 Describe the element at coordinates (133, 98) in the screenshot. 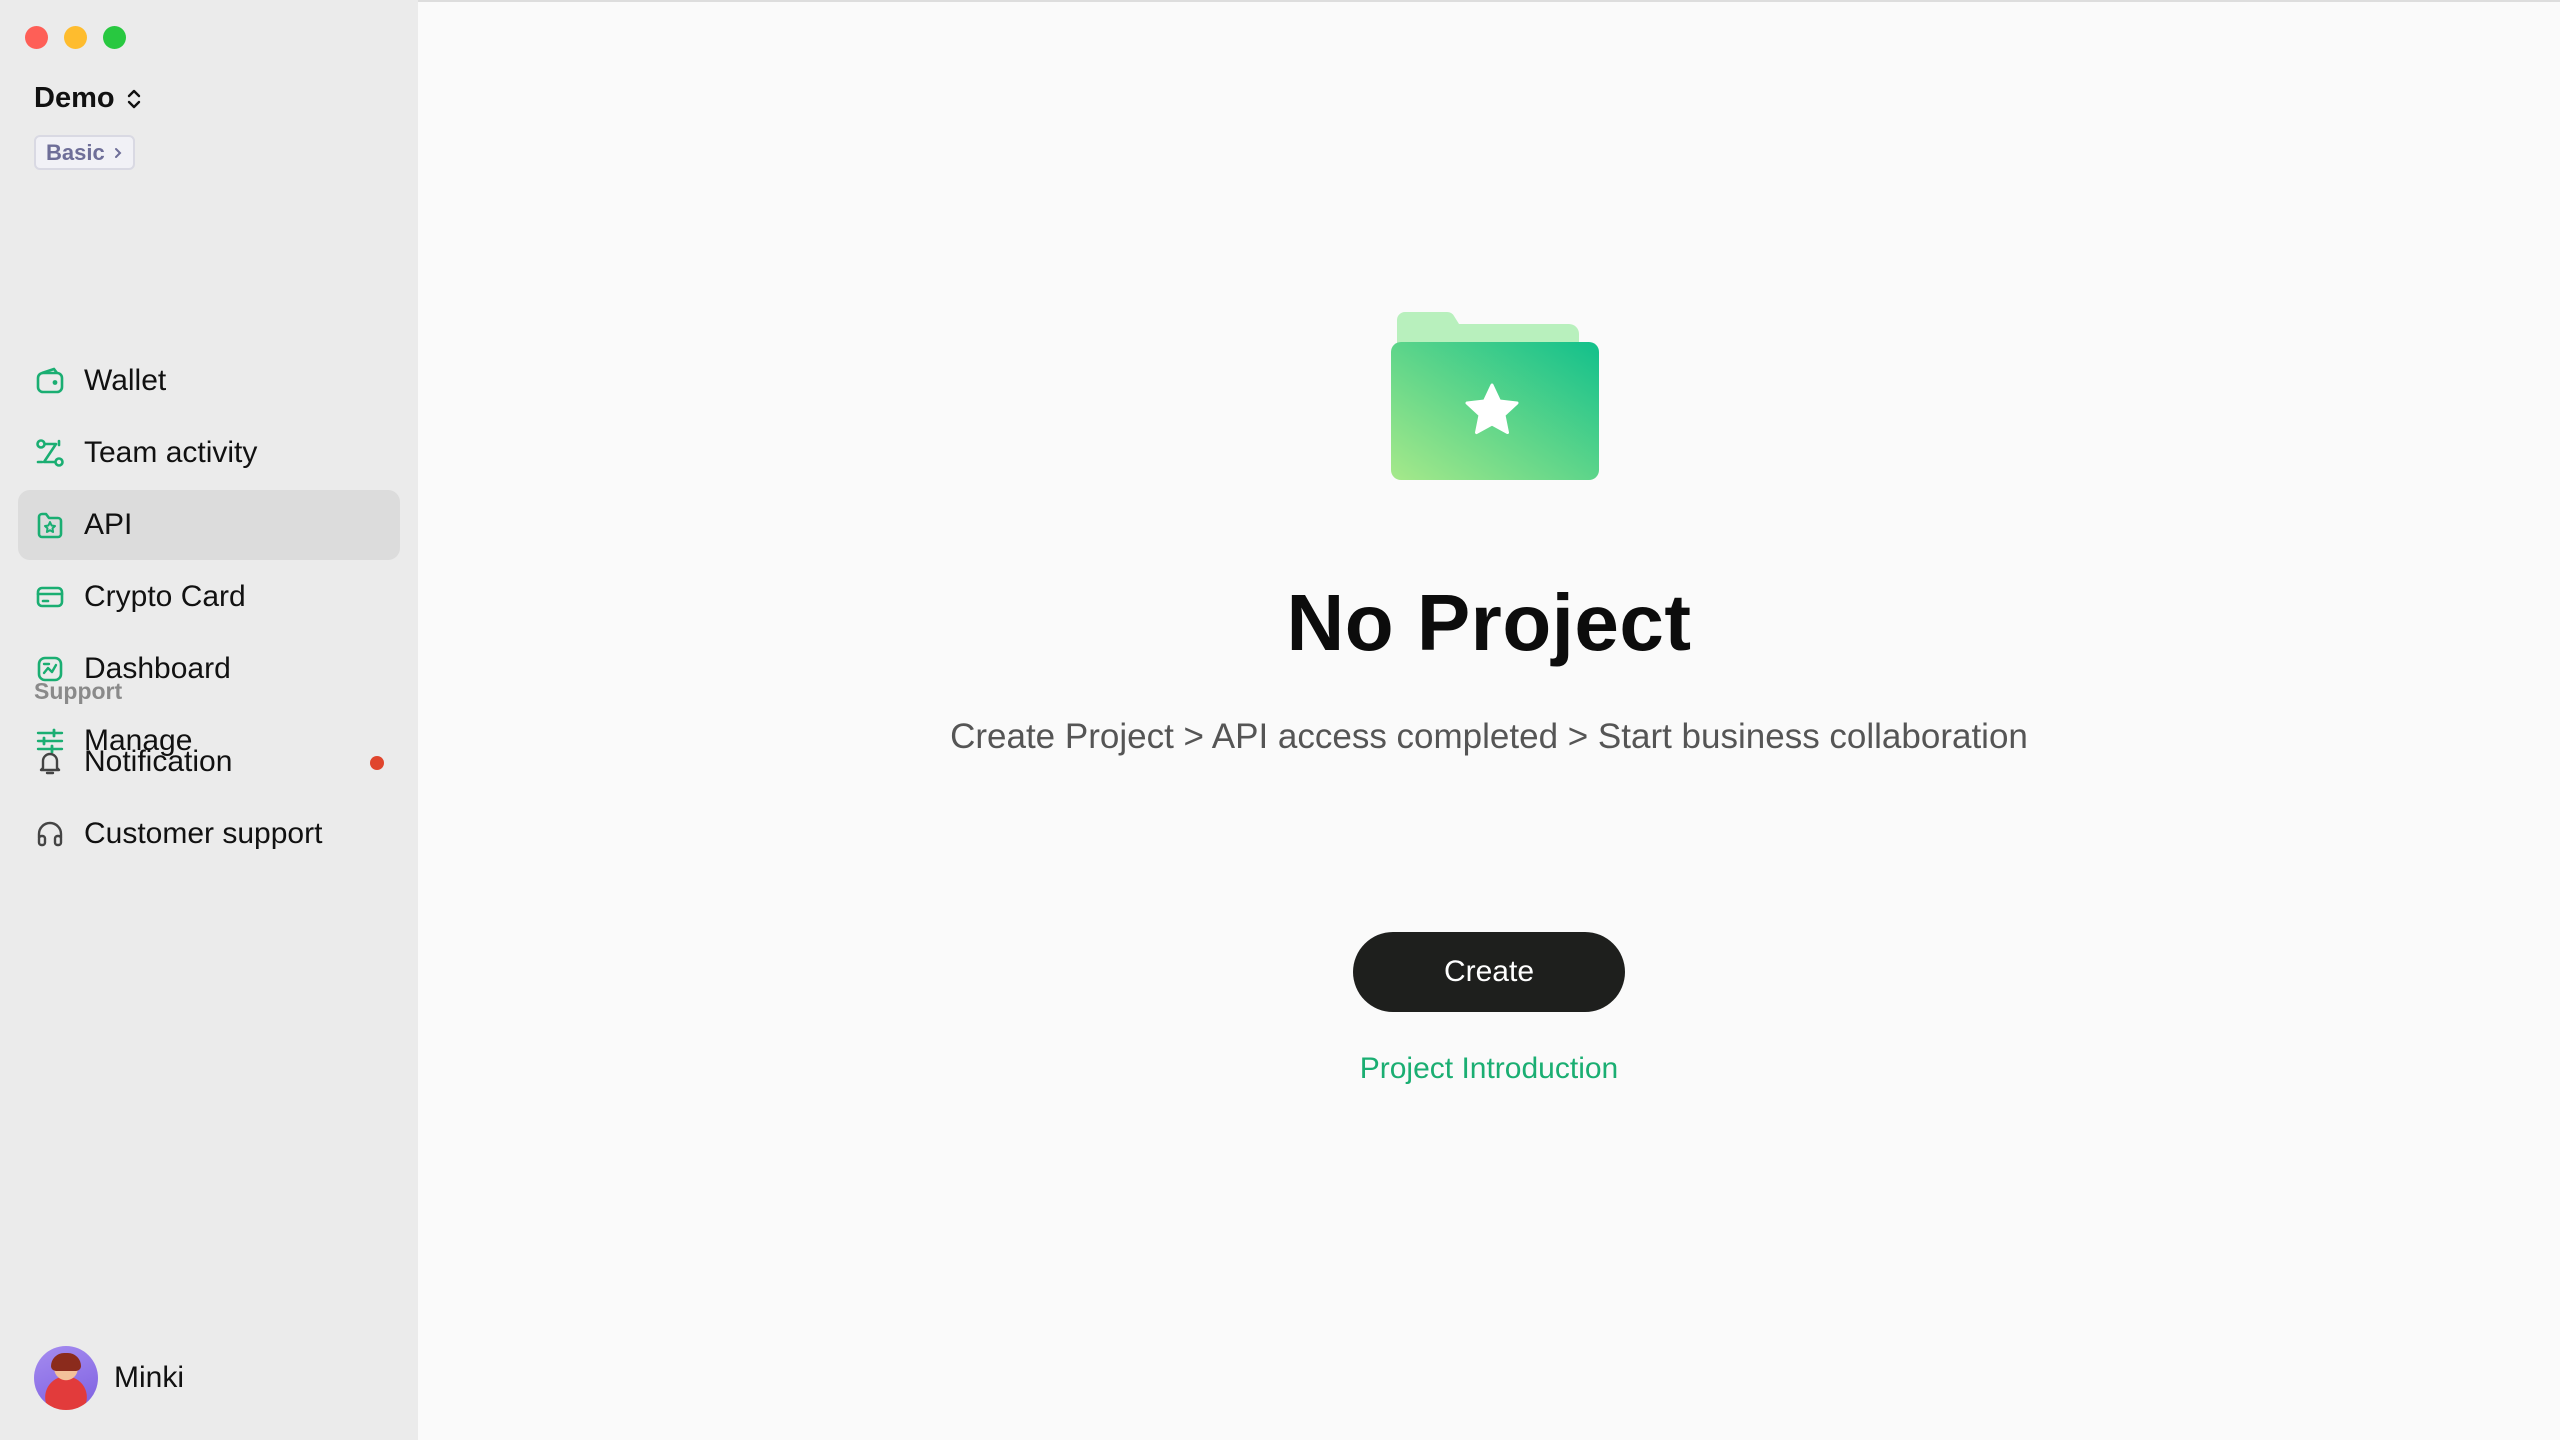

I see `chevron-up-down-icon` at that location.